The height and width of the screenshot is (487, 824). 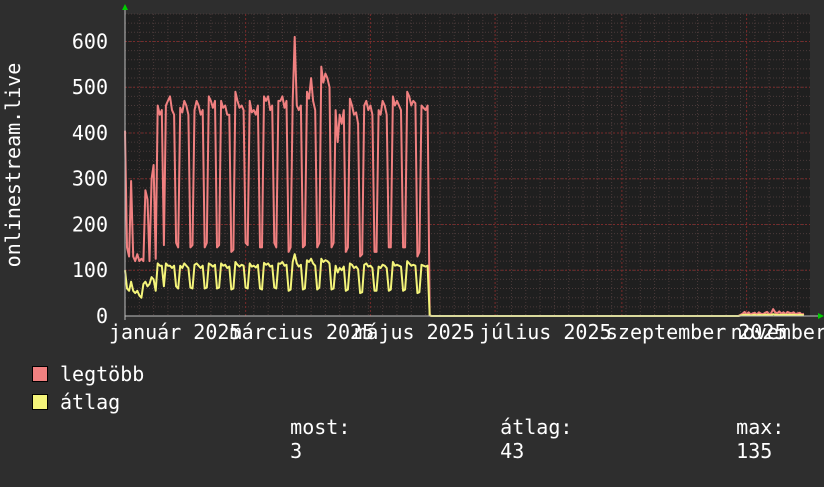 I want to click on y-ticks: 0 100 200 300 400 500 600, so click(x=90, y=178).